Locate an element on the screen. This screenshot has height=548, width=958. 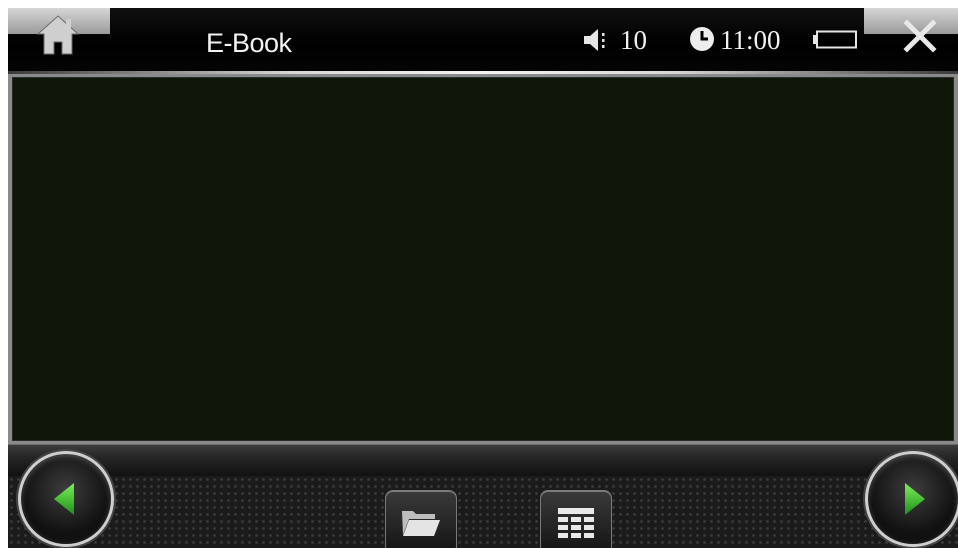
app-title: E-Book is located at coordinates (249, 43).